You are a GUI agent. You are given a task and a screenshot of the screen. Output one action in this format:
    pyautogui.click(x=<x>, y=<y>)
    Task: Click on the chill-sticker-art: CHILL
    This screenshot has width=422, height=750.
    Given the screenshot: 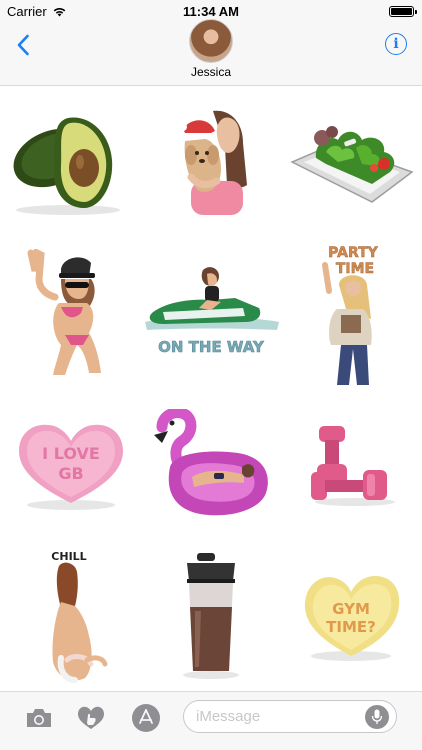 What is the action you would take?
    pyautogui.click(x=79, y=616)
    